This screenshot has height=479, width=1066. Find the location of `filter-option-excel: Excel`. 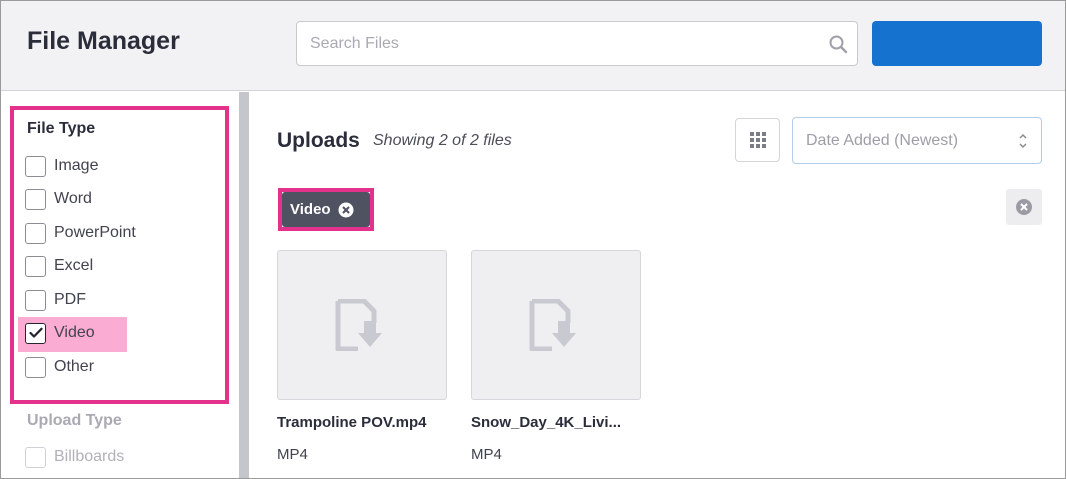

filter-option-excel: Excel is located at coordinates (59, 266).